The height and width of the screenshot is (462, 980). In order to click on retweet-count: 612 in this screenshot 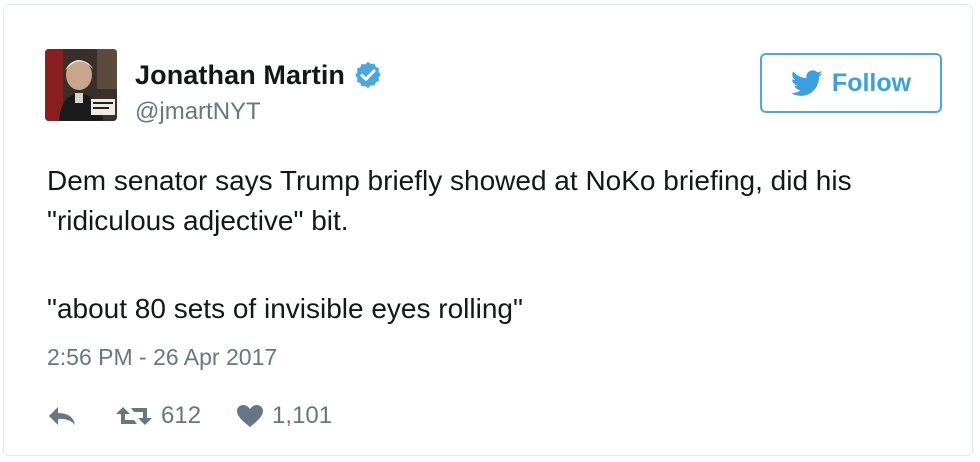, I will do `click(181, 415)`.